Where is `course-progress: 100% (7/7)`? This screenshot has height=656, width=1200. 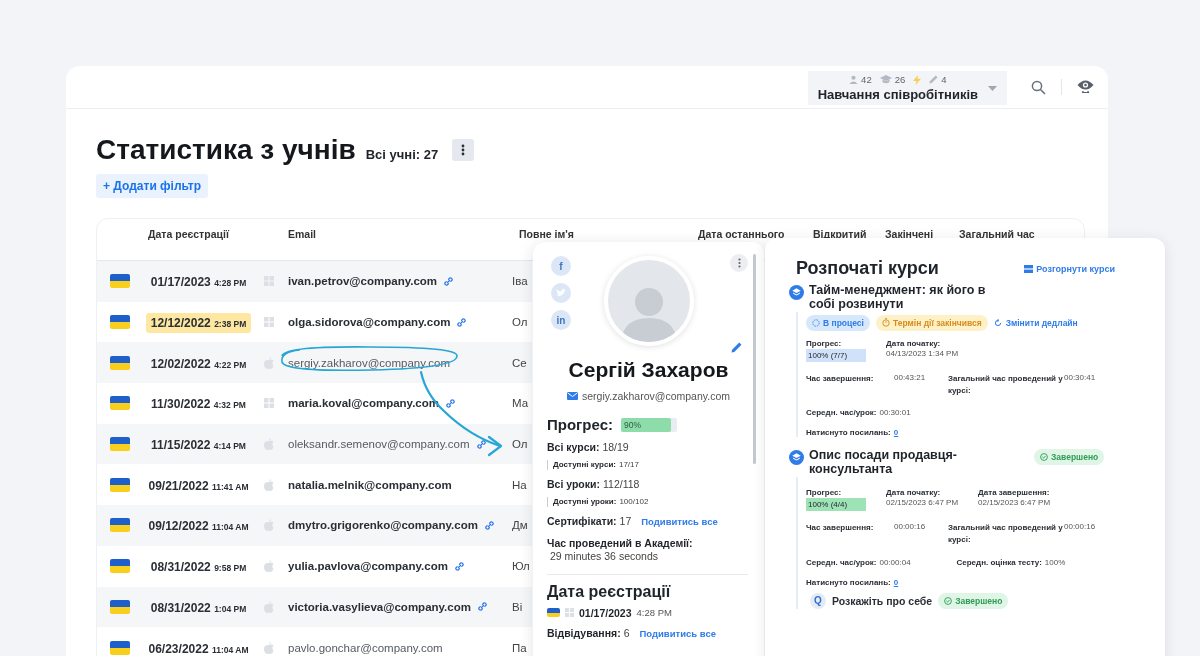 course-progress: 100% (7/7) is located at coordinates (836, 355).